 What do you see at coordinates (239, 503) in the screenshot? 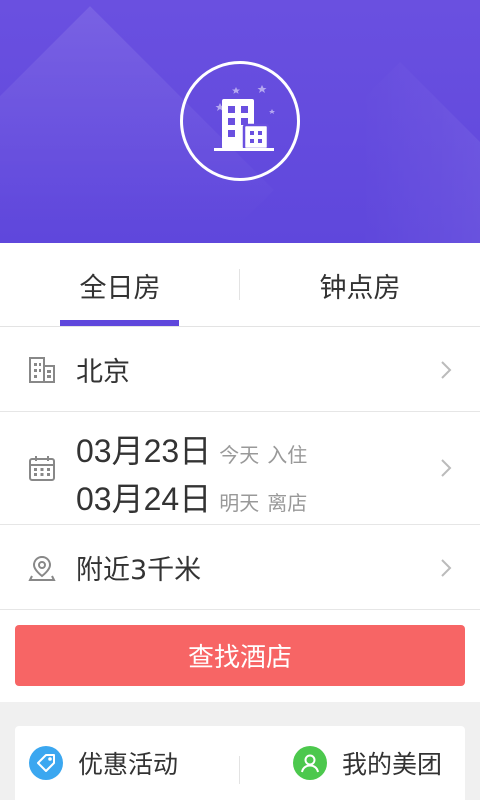
I see `checkout-day: 明天` at bounding box center [239, 503].